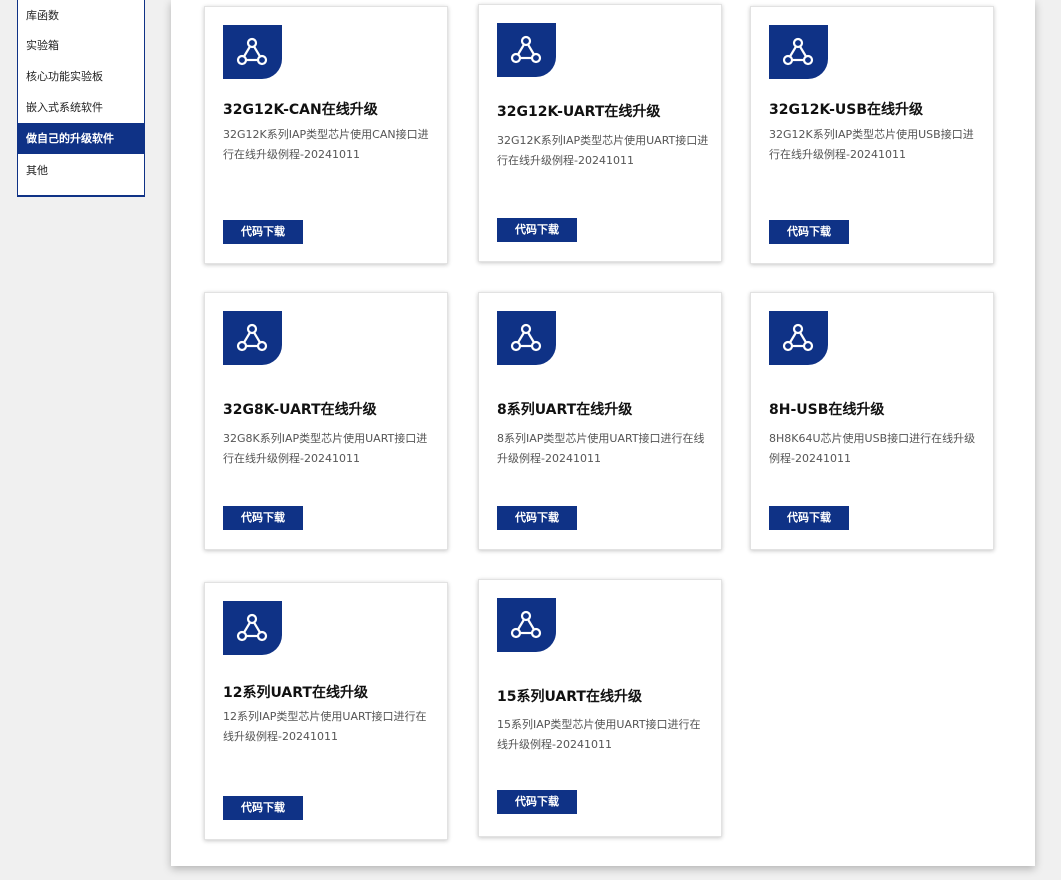 Image resolution: width=1061 pixels, height=880 pixels. I want to click on card-title: 15系列UART在线升级, so click(569, 697).